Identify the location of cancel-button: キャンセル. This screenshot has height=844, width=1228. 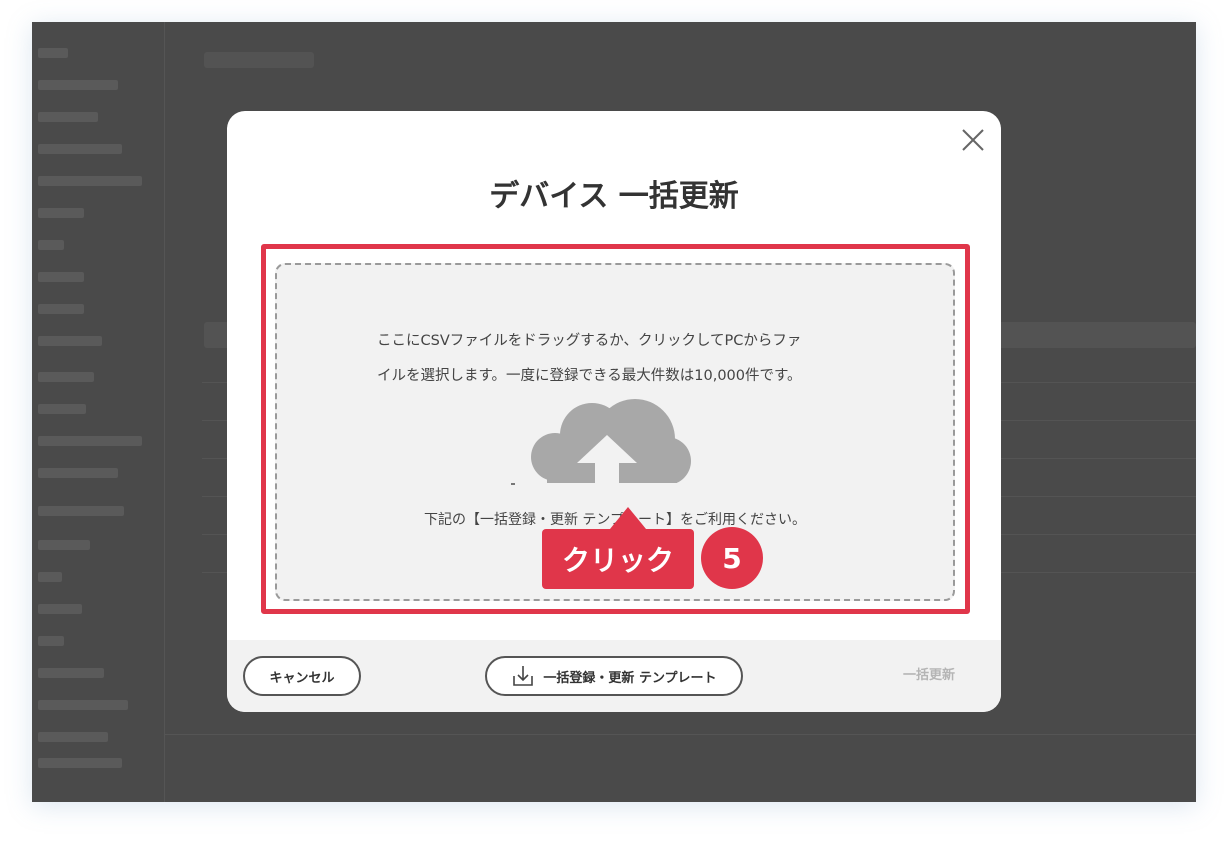
(302, 676).